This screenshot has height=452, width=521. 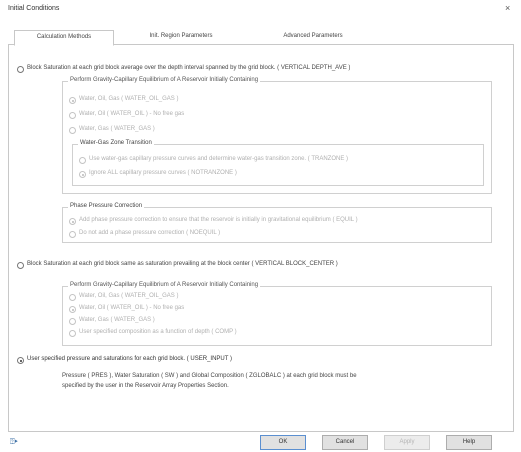 What do you see at coordinates (407, 442) in the screenshot?
I see `apply-button: Apply` at bounding box center [407, 442].